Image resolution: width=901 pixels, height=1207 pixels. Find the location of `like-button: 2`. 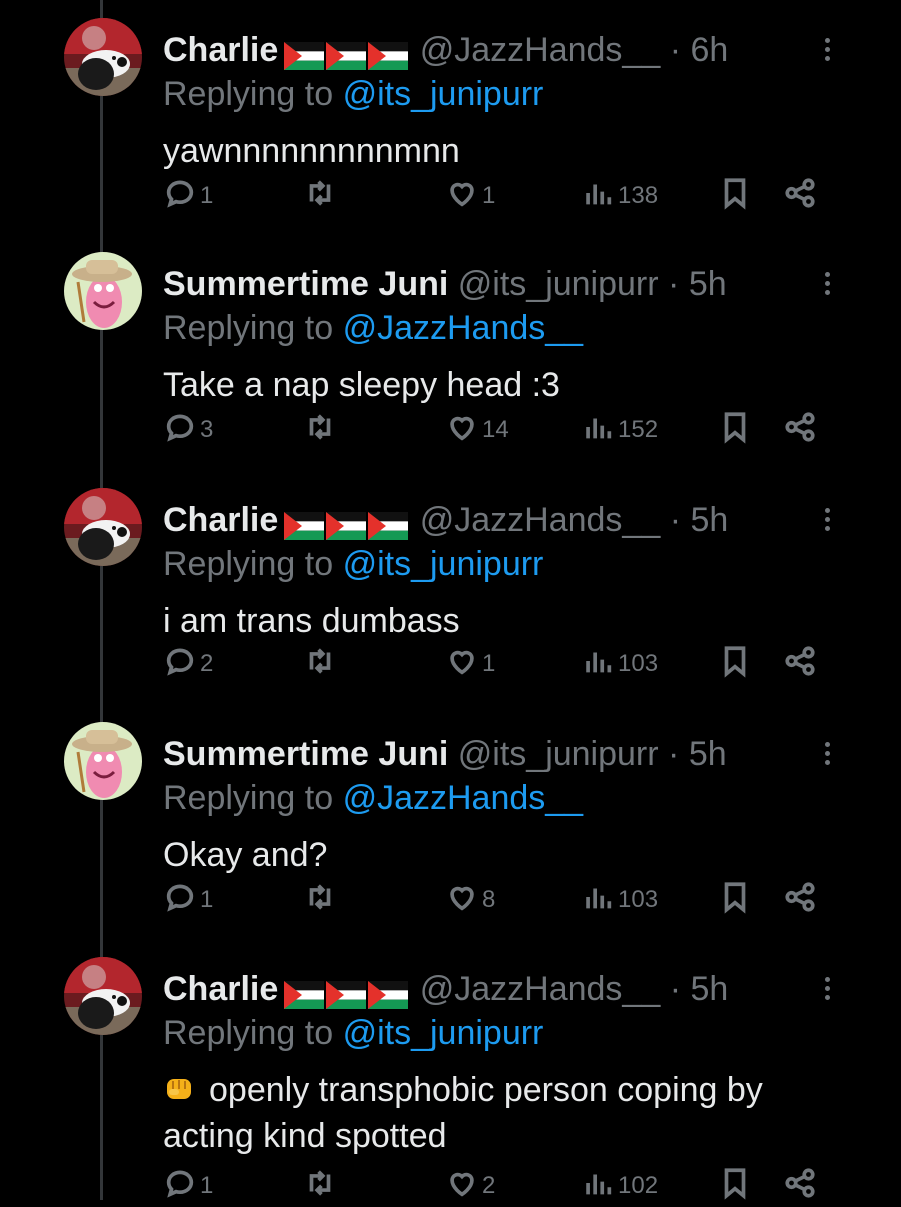

like-button: 2 is located at coordinates (470, 1186).